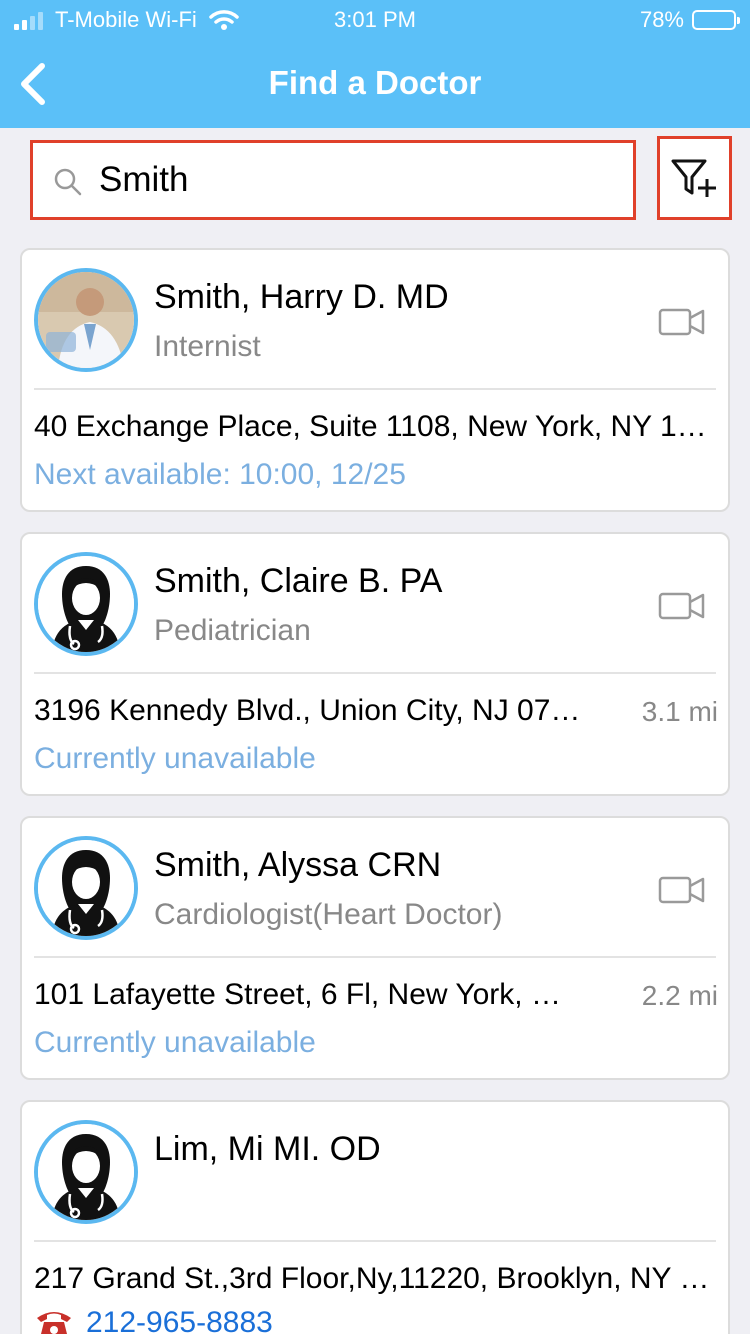  Describe the element at coordinates (679, 995) in the screenshot. I see `doctor-distance: 2.2 mi` at that location.